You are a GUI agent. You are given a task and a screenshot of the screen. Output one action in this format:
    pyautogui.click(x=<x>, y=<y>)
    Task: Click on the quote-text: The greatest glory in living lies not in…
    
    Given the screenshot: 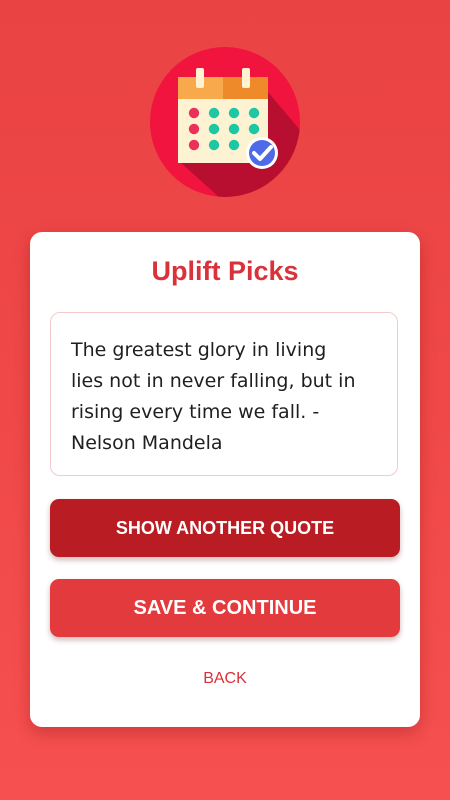 What is the action you would take?
    pyautogui.click(x=213, y=396)
    